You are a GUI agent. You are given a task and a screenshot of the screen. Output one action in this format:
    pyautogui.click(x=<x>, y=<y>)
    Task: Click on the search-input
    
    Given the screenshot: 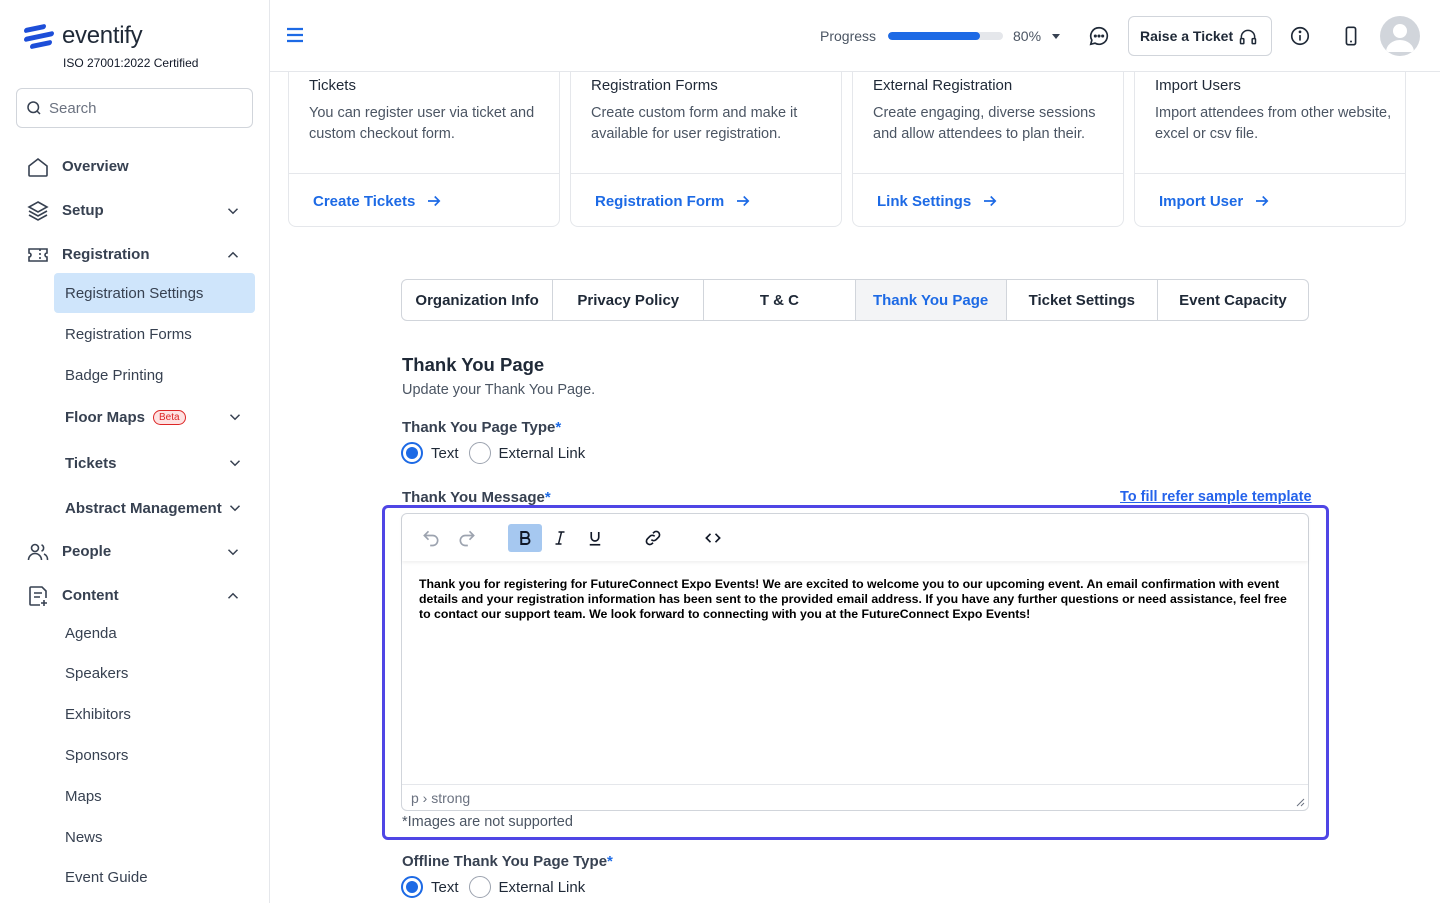 What is the action you would take?
    pyautogui.click(x=144, y=108)
    